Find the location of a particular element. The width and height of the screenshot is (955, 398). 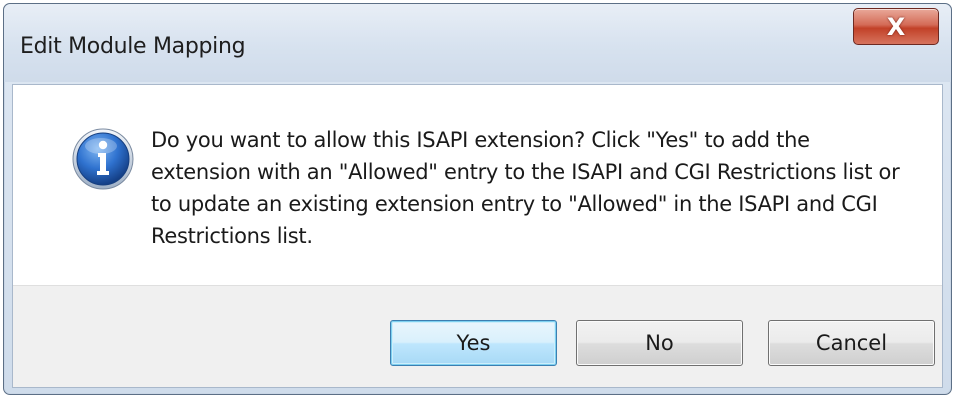

yes-button: Yes is located at coordinates (473, 343).